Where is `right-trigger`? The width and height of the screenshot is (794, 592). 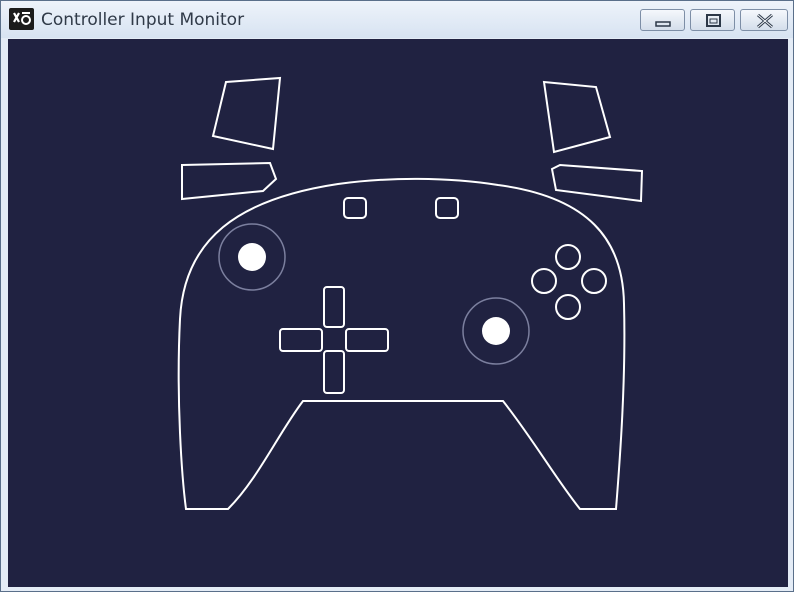 right-trigger is located at coordinates (577, 117).